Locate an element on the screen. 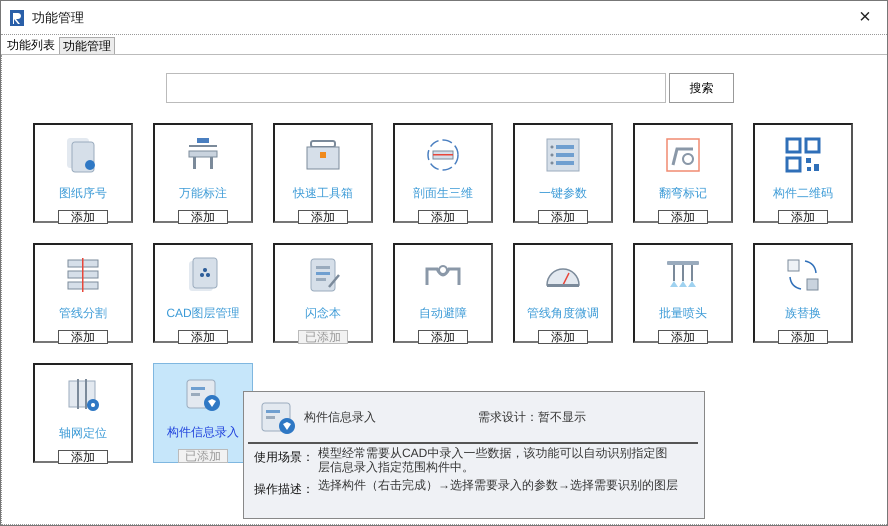  feature-card: 一键参数 添加 is located at coordinates (563, 173).